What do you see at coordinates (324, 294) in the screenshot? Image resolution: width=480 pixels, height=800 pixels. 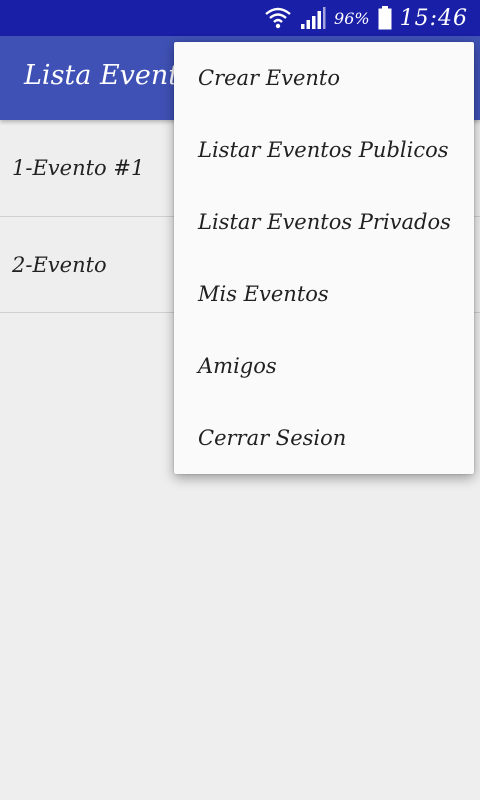 I see `menu-item-mis-eventos: Mis Eventos` at bounding box center [324, 294].